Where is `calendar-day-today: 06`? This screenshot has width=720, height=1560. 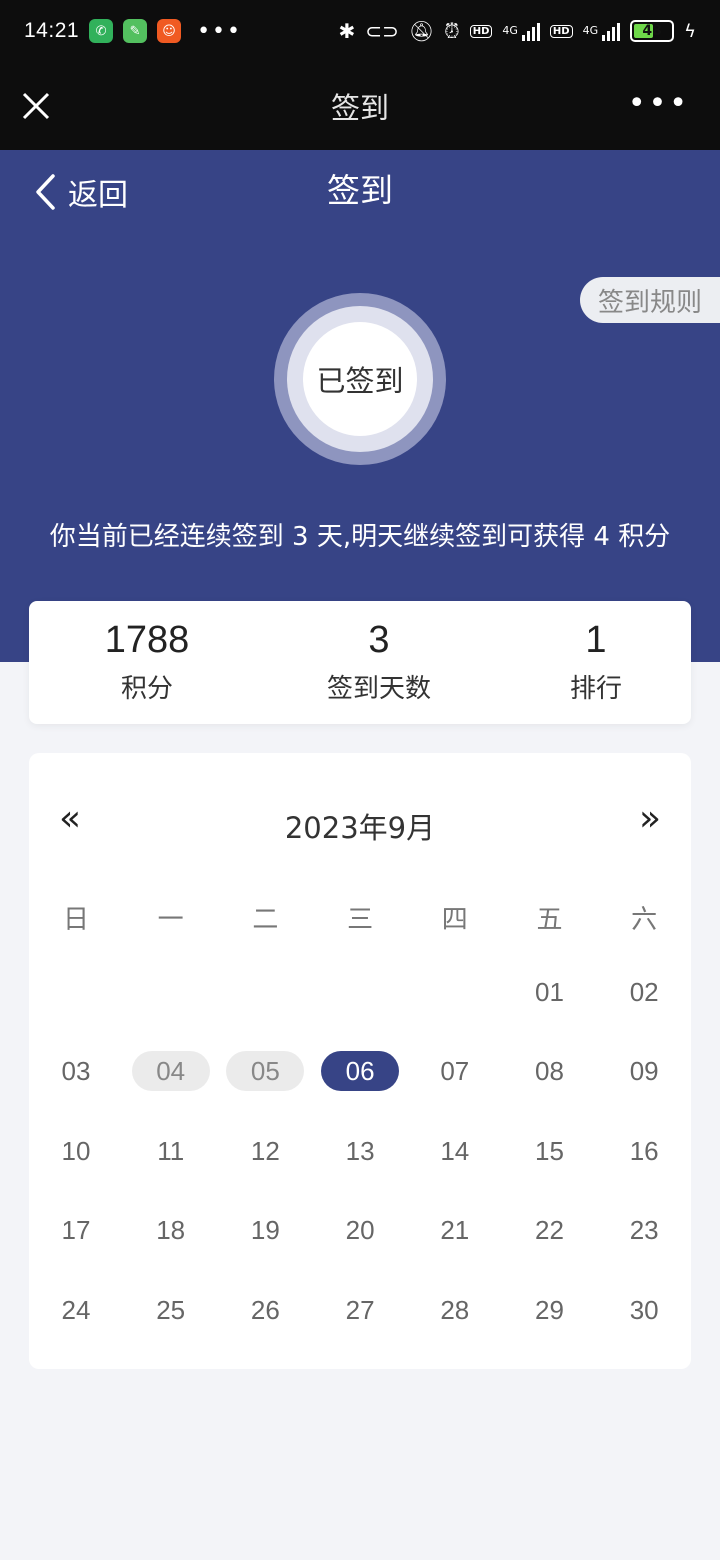
calendar-day-today: 06 is located at coordinates (360, 1071).